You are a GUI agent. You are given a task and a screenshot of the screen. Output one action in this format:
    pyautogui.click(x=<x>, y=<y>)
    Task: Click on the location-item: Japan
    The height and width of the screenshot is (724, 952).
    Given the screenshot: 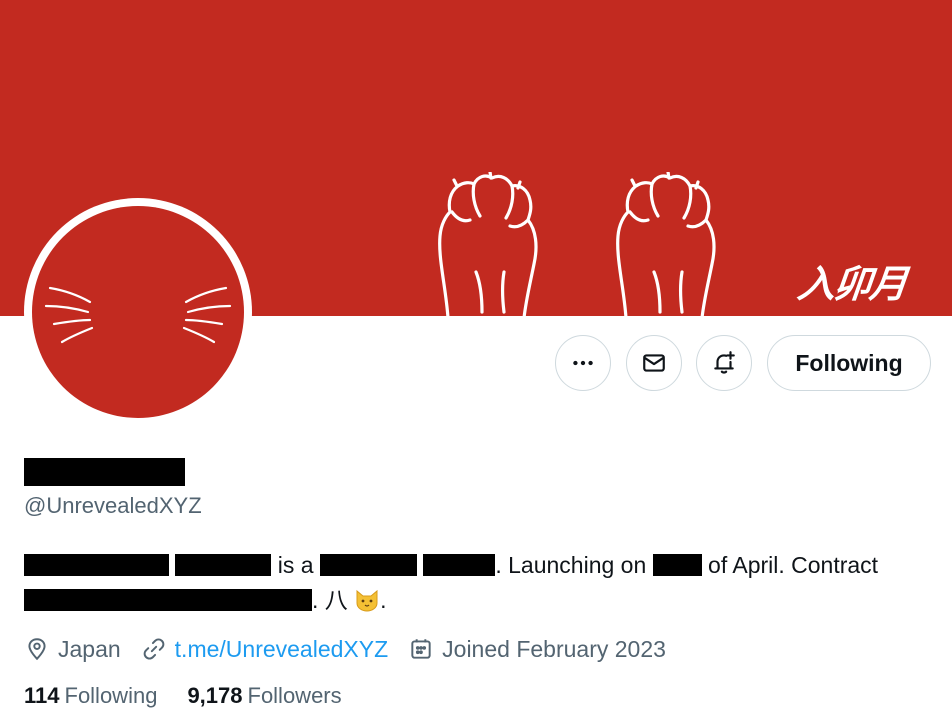 What is the action you would take?
    pyautogui.click(x=72, y=649)
    